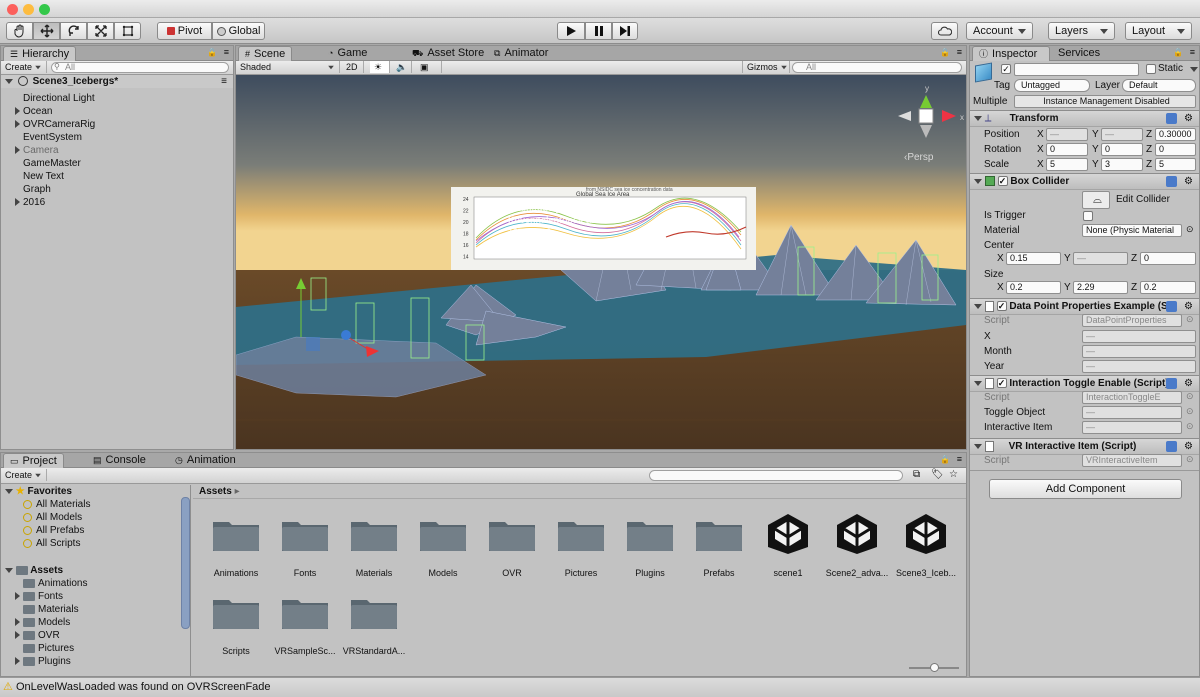 This screenshot has width=1200, height=697. I want to click on script-reference-field: DataPointProperties, so click(1132, 320).